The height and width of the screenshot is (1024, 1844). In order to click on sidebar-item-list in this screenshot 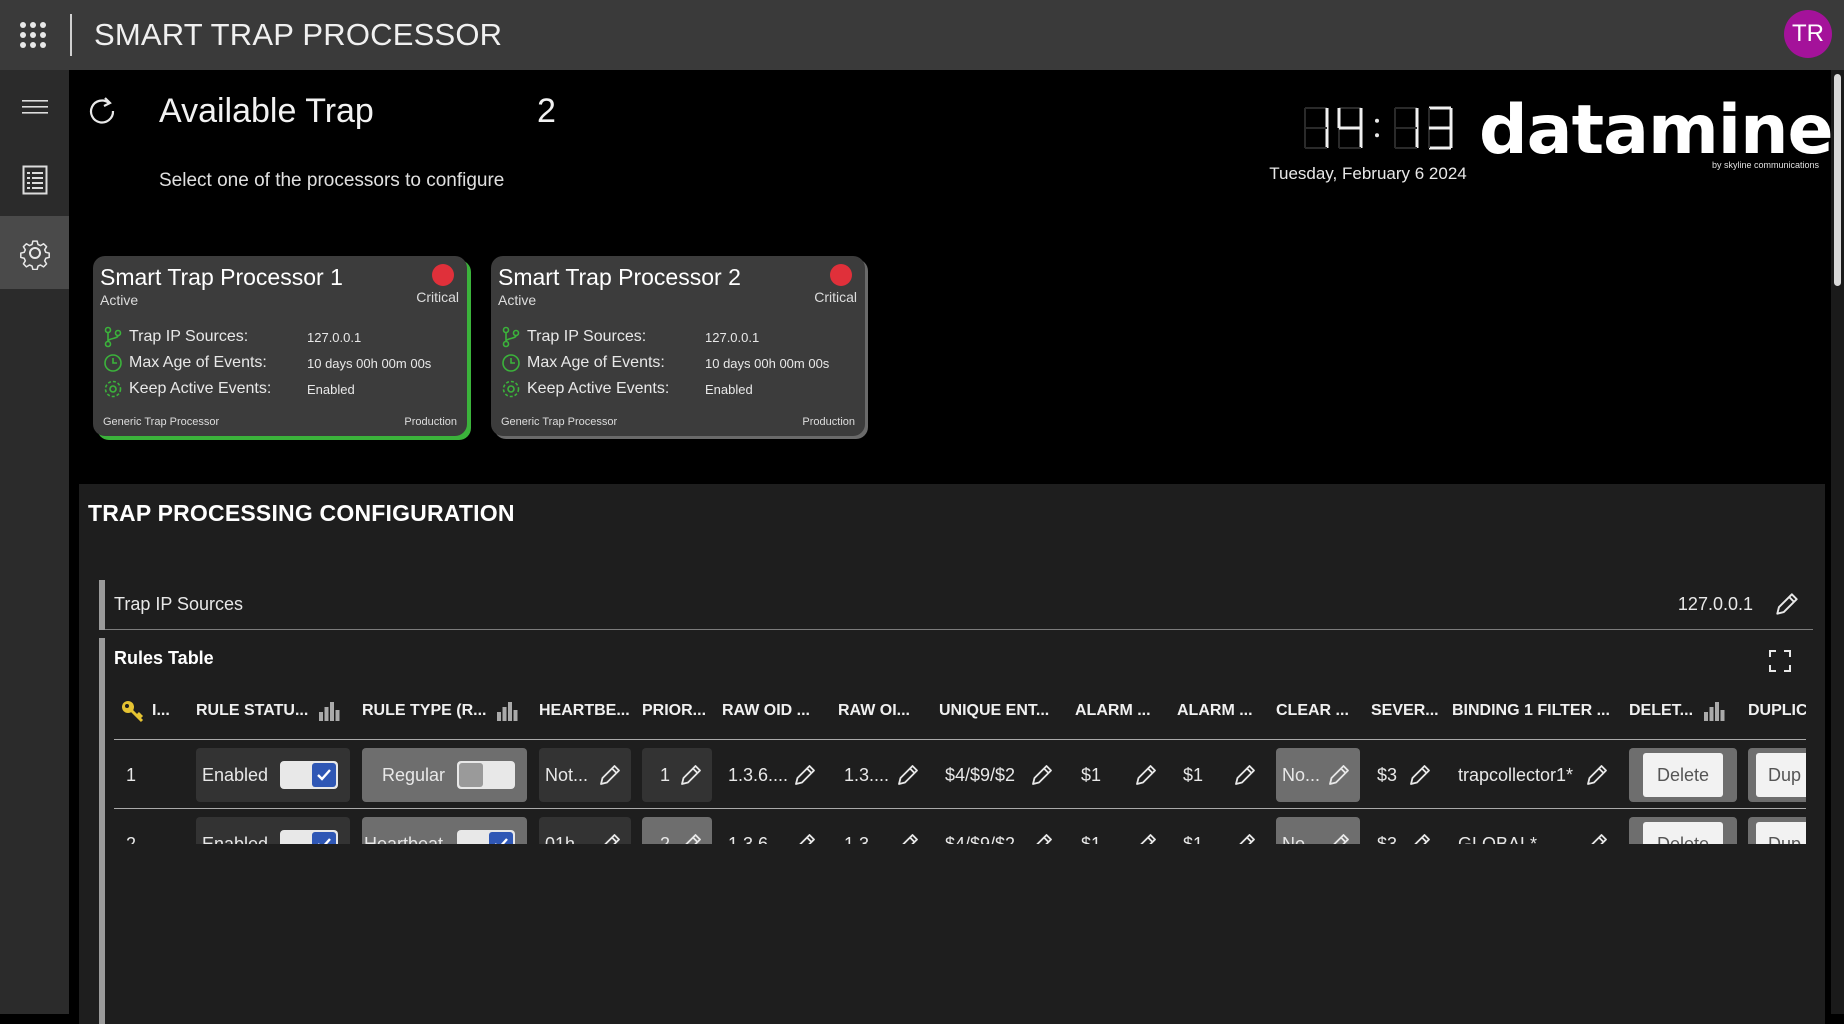, I will do `click(34, 179)`.